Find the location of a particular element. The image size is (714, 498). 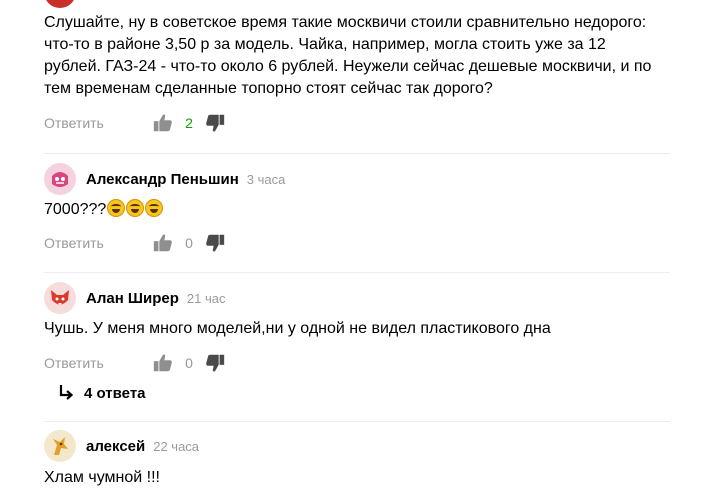

dragon-icon is located at coordinates (60, 446).